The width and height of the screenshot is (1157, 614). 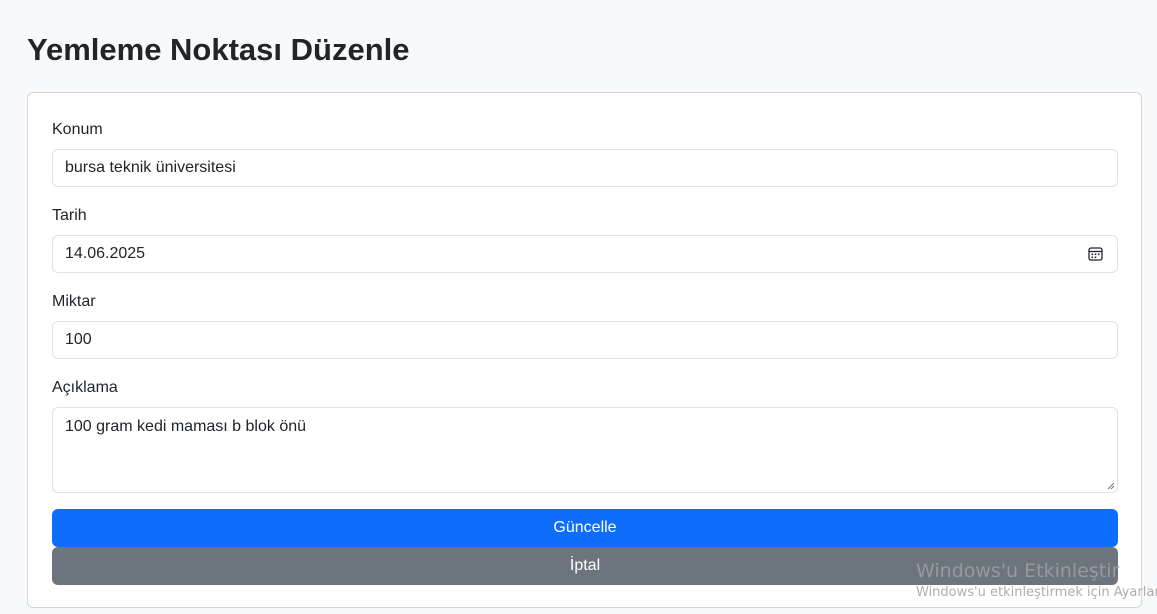 What do you see at coordinates (150, 167) in the screenshot?
I see `location-value: bursa teknik üniversitesi` at bounding box center [150, 167].